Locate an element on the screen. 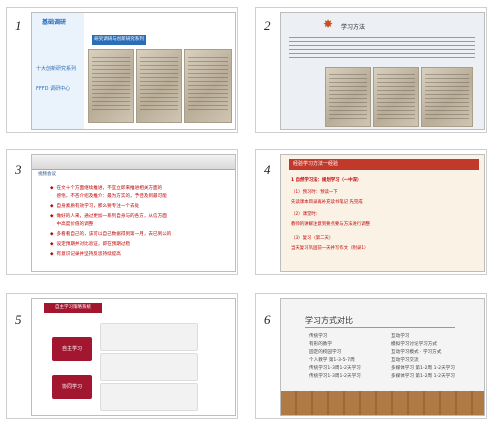 The width and height of the screenshot is (497, 433). bullet-item: ◆感悟，不吝介绍及推介：最为方实的，予佳及到最可能 is located at coordinates (111, 196).